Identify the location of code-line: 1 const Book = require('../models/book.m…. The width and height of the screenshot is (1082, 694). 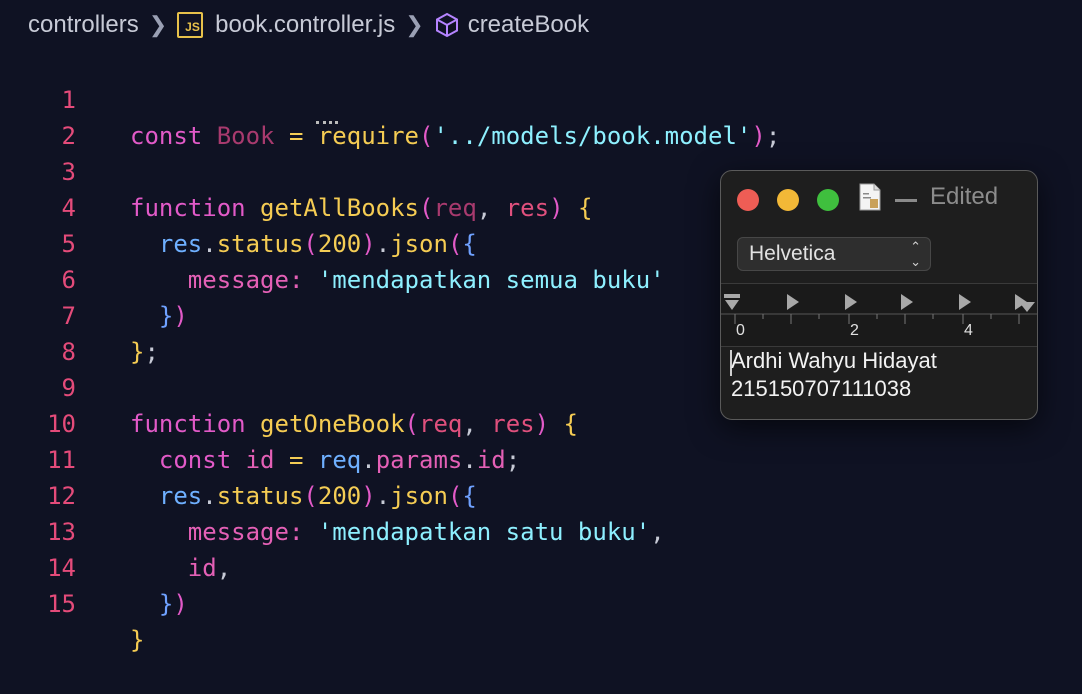
(390, 98).